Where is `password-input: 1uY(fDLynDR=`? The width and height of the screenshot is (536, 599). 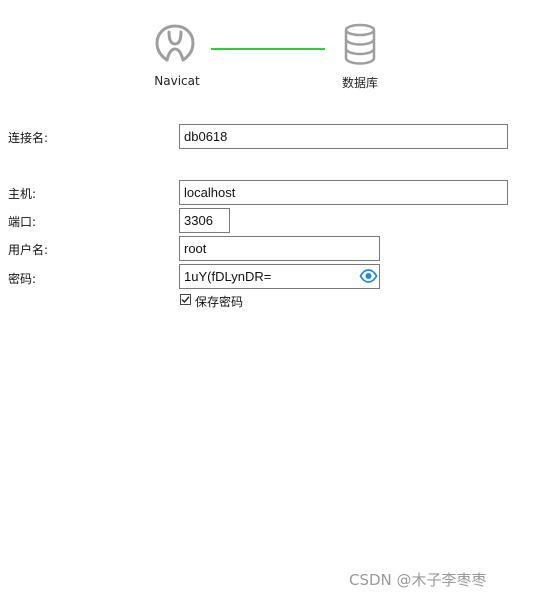 password-input: 1uY(fDLynDR= is located at coordinates (279, 276).